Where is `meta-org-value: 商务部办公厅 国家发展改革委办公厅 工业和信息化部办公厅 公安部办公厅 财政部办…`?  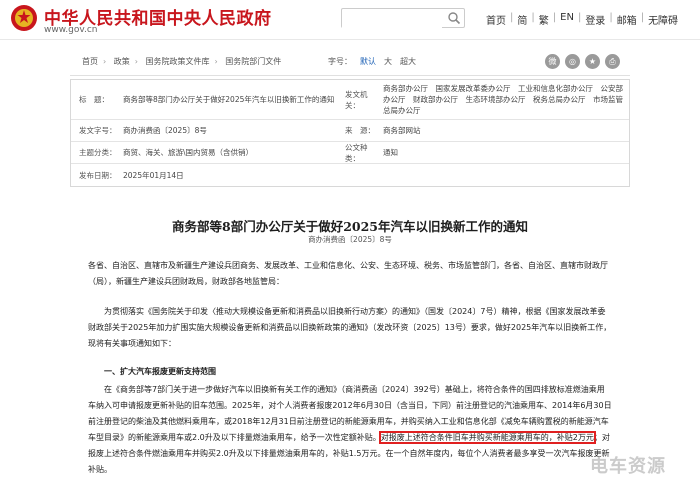 meta-org-value: 商务部办公厅 国家发展改革委办公厅 工业和信息化部办公厅 公安部办公厅 财政部办… is located at coordinates (503, 99).